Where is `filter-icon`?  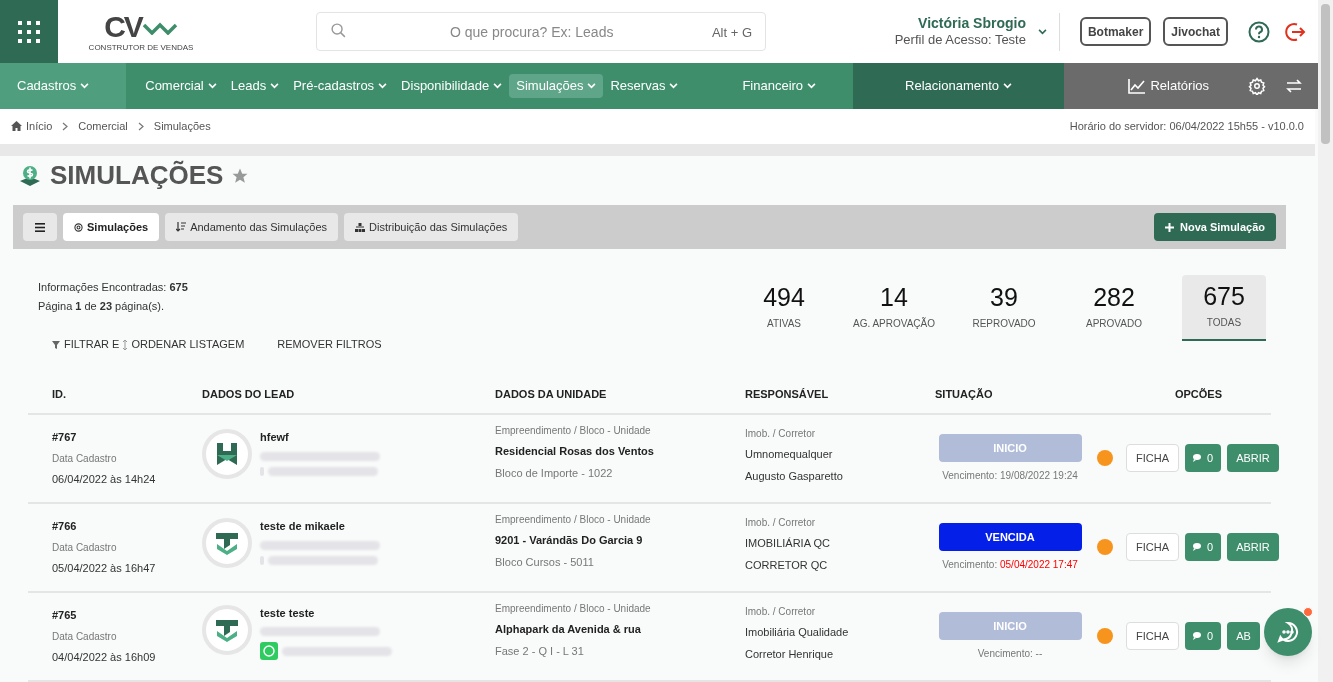 filter-icon is located at coordinates (56, 344).